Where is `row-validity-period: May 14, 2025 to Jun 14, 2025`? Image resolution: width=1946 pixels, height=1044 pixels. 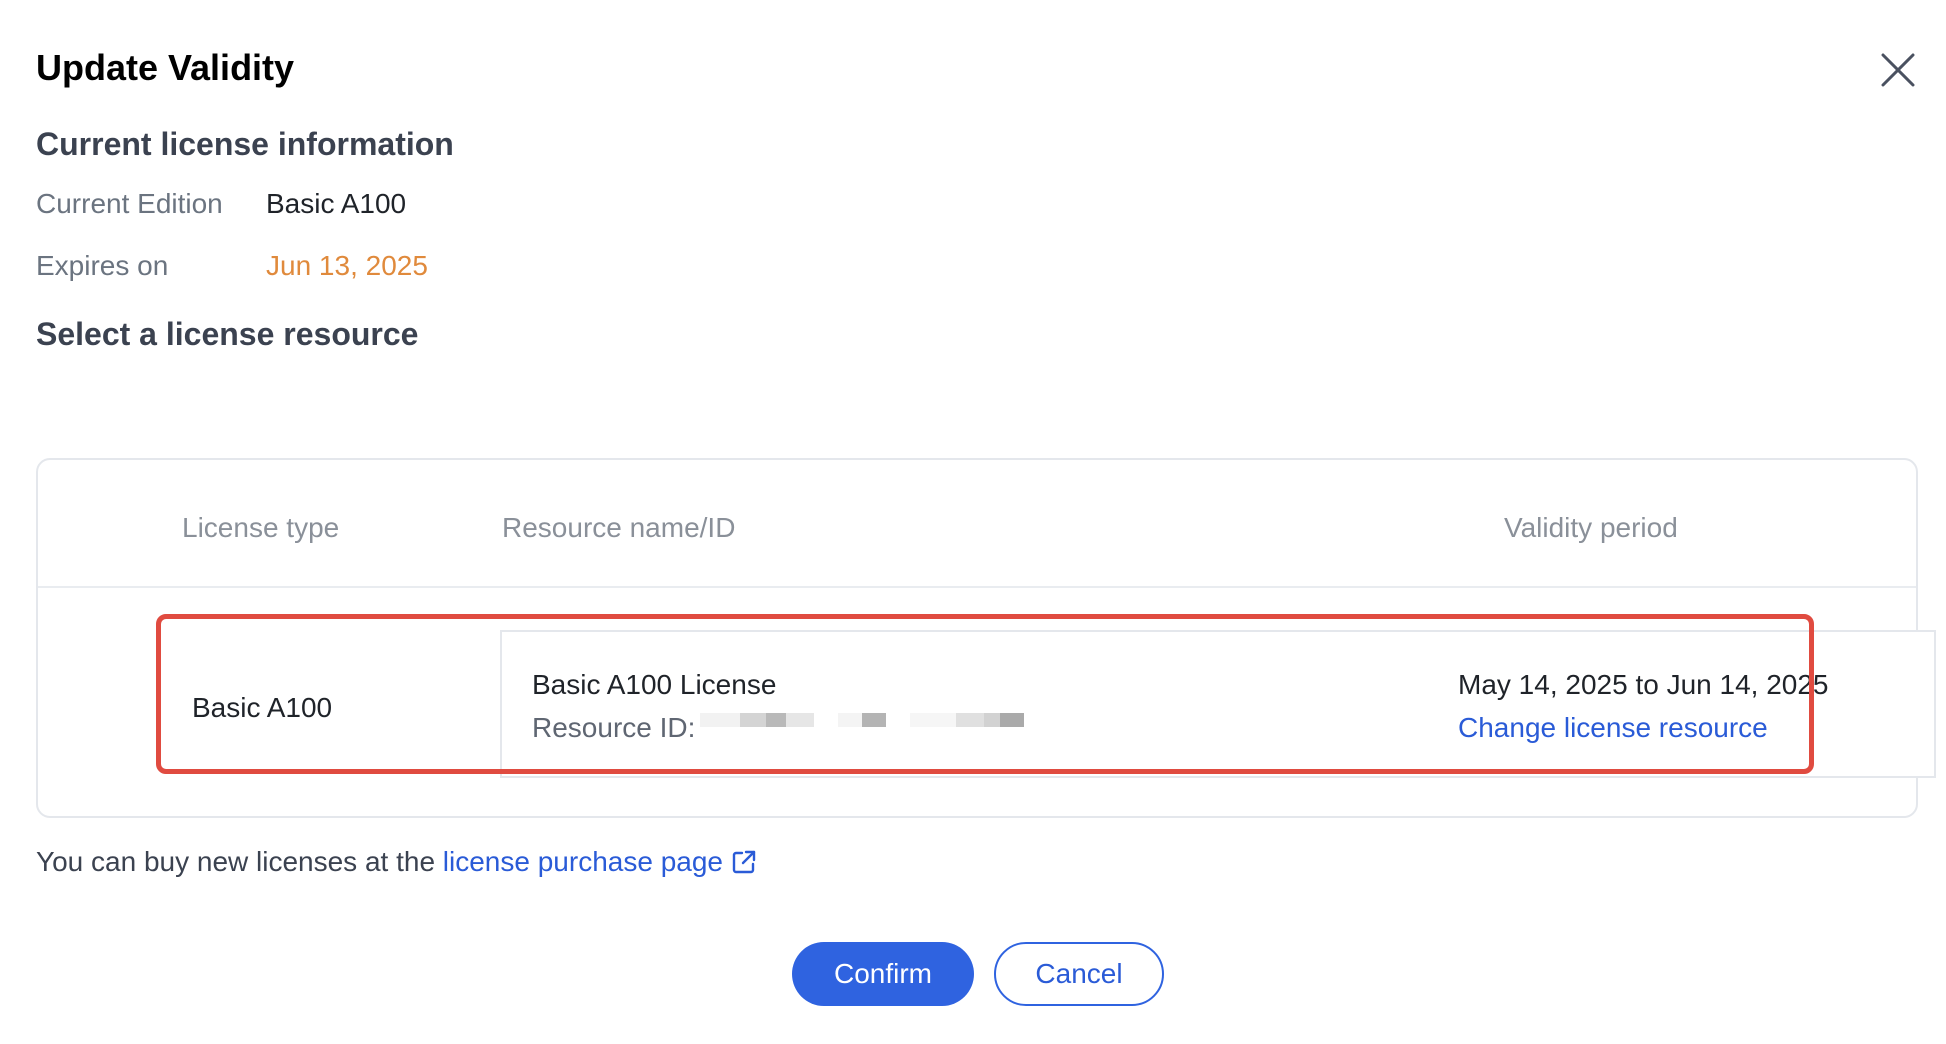 row-validity-period: May 14, 2025 to Jun 14, 2025 is located at coordinates (1643, 684).